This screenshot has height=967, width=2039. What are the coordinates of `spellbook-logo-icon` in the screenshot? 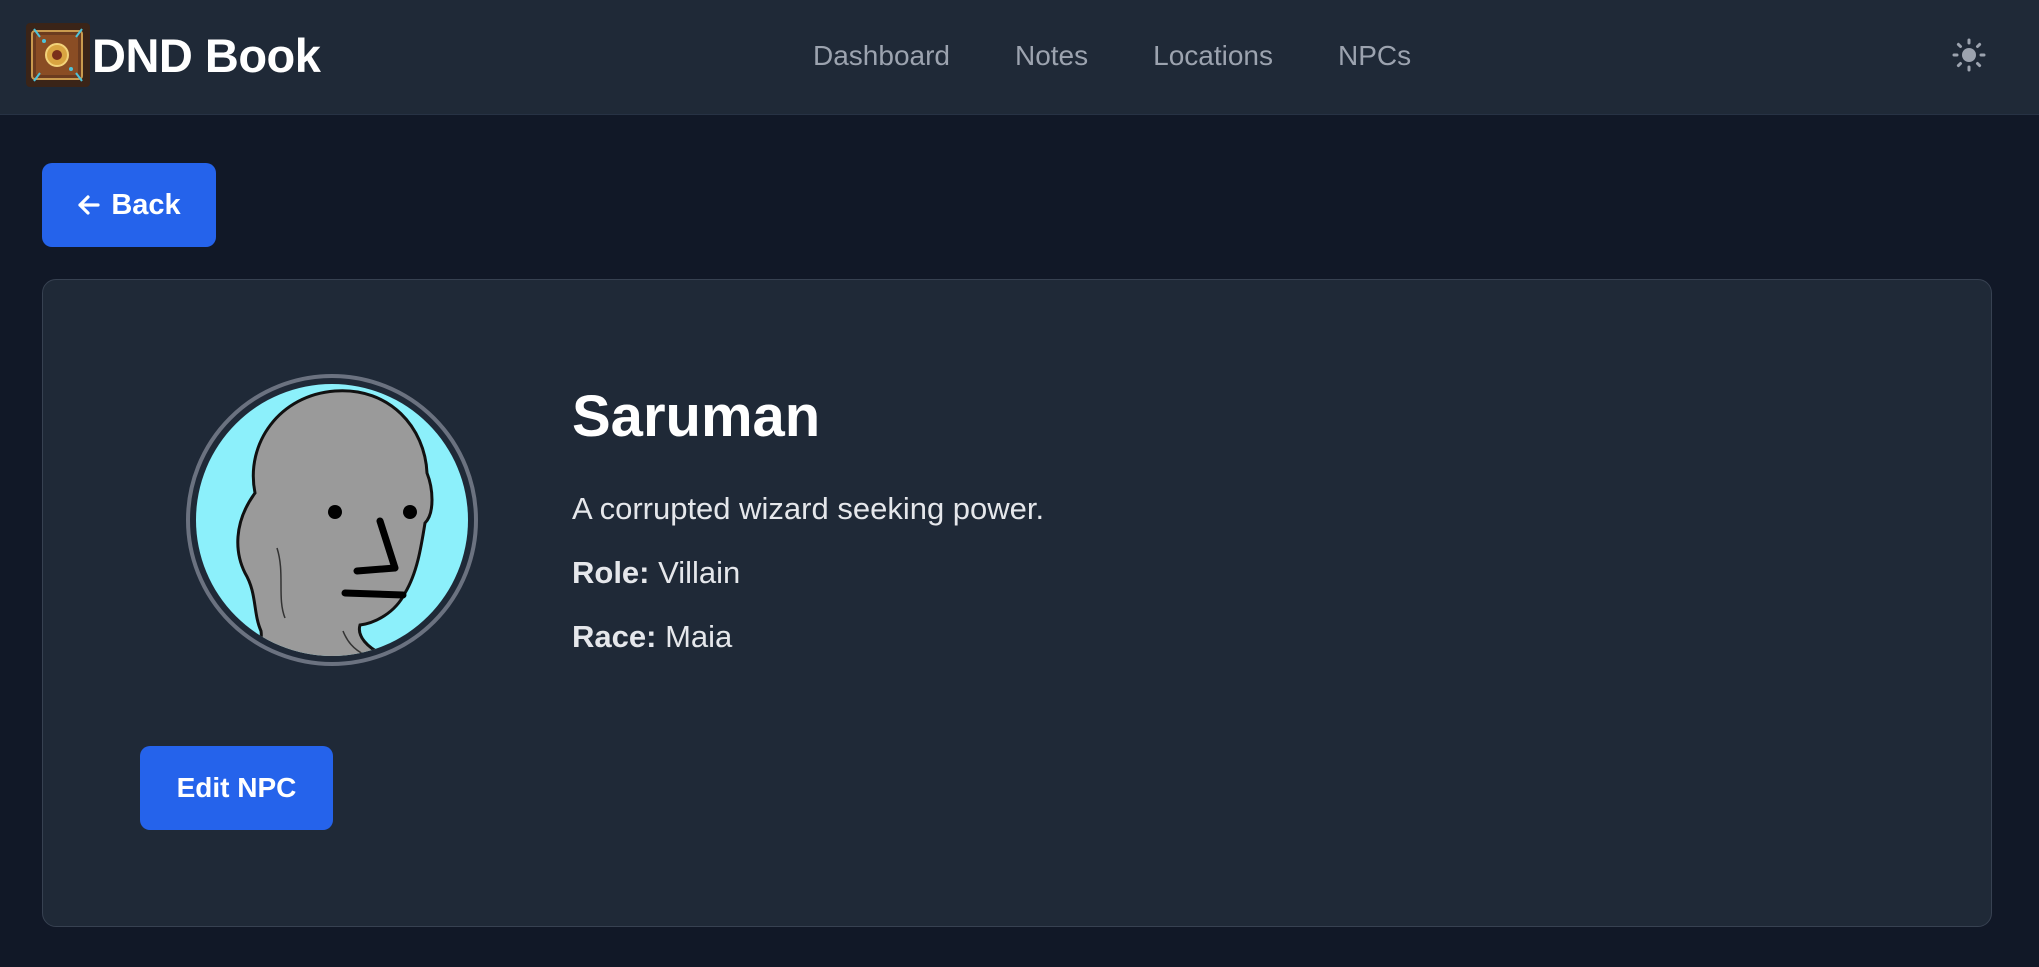 It's located at (58, 55).